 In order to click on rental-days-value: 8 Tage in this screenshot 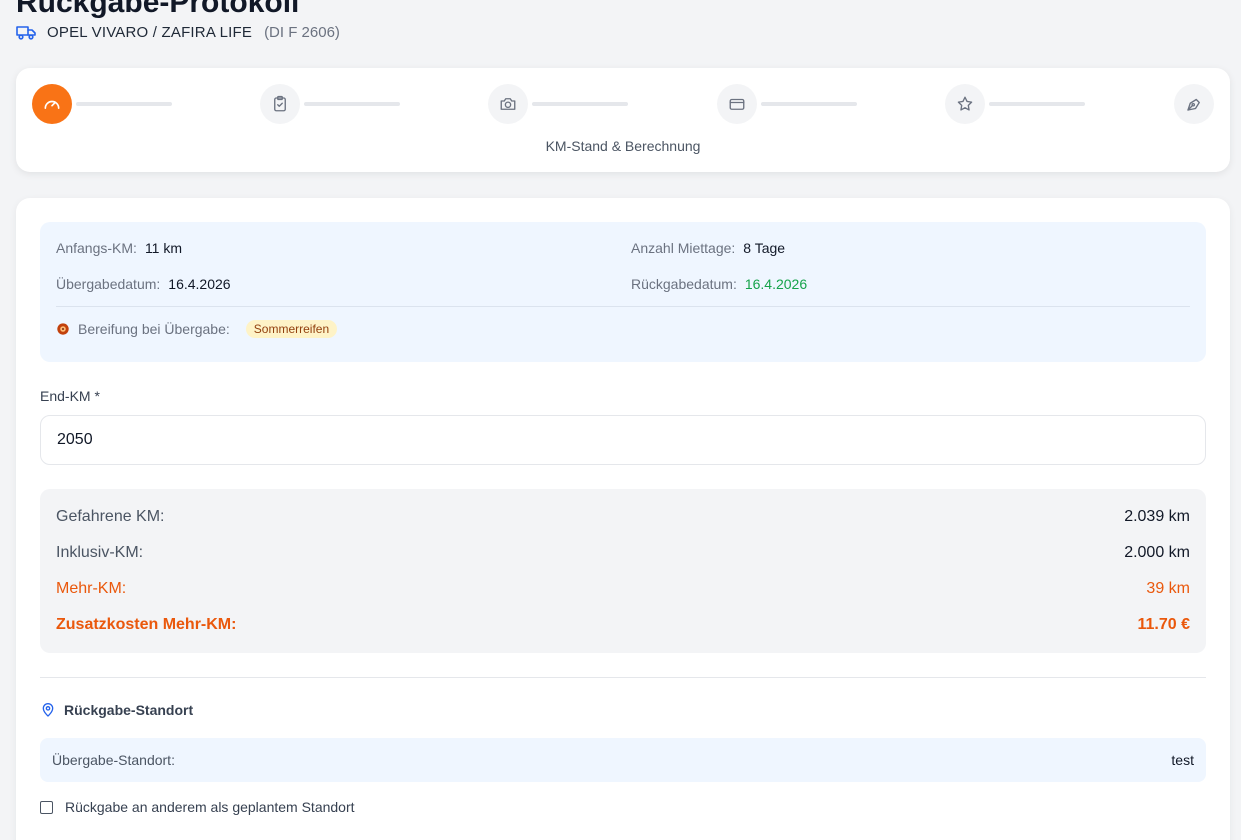, I will do `click(764, 248)`.